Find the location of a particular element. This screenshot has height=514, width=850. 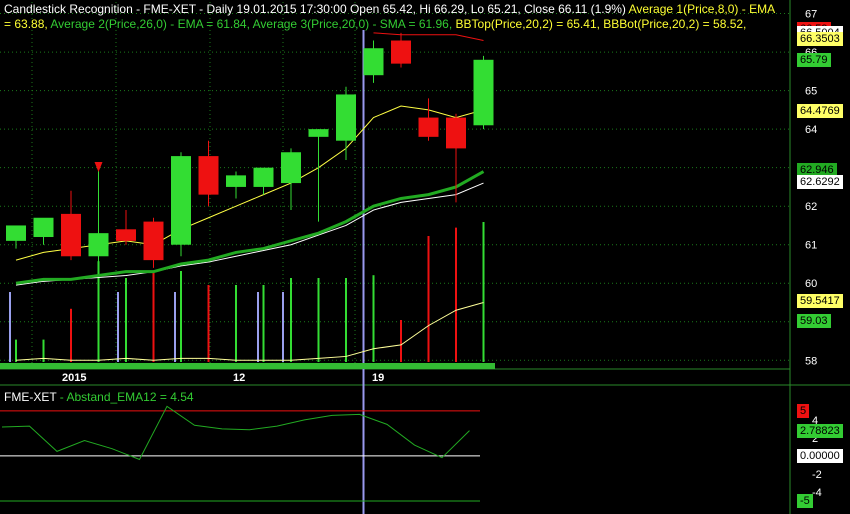

indicator-value-label: 2.78823 is located at coordinates (820, 430).